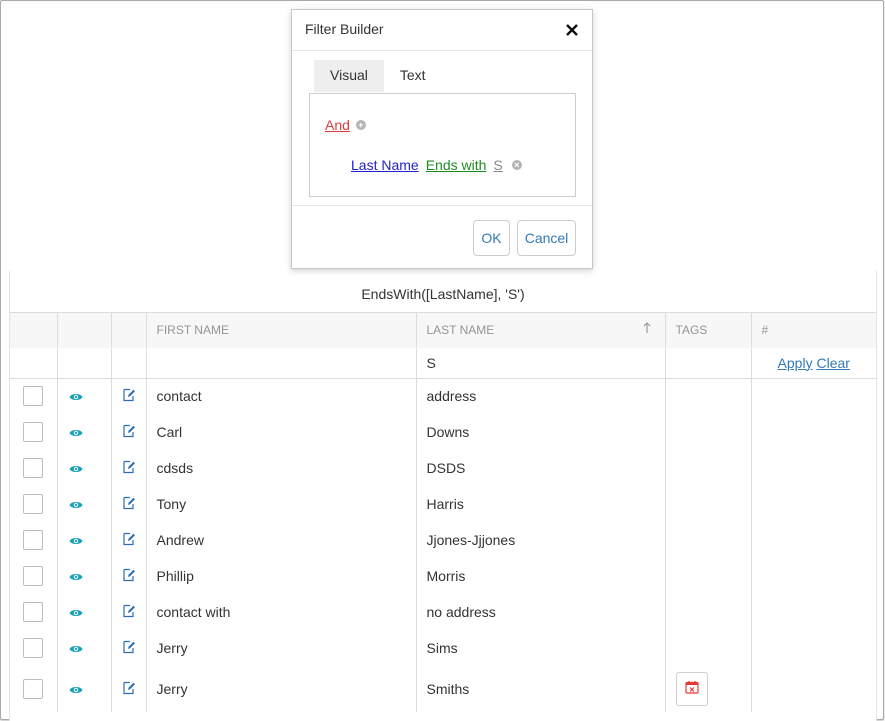 This screenshot has width=885, height=721. Describe the element at coordinates (349, 76) in the screenshot. I see `tab-visual: Visual` at that location.